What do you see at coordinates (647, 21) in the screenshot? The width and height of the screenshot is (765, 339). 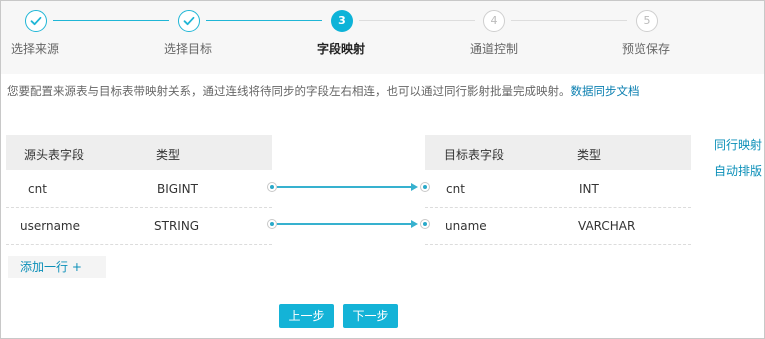 I see `step-5-number: 5` at bounding box center [647, 21].